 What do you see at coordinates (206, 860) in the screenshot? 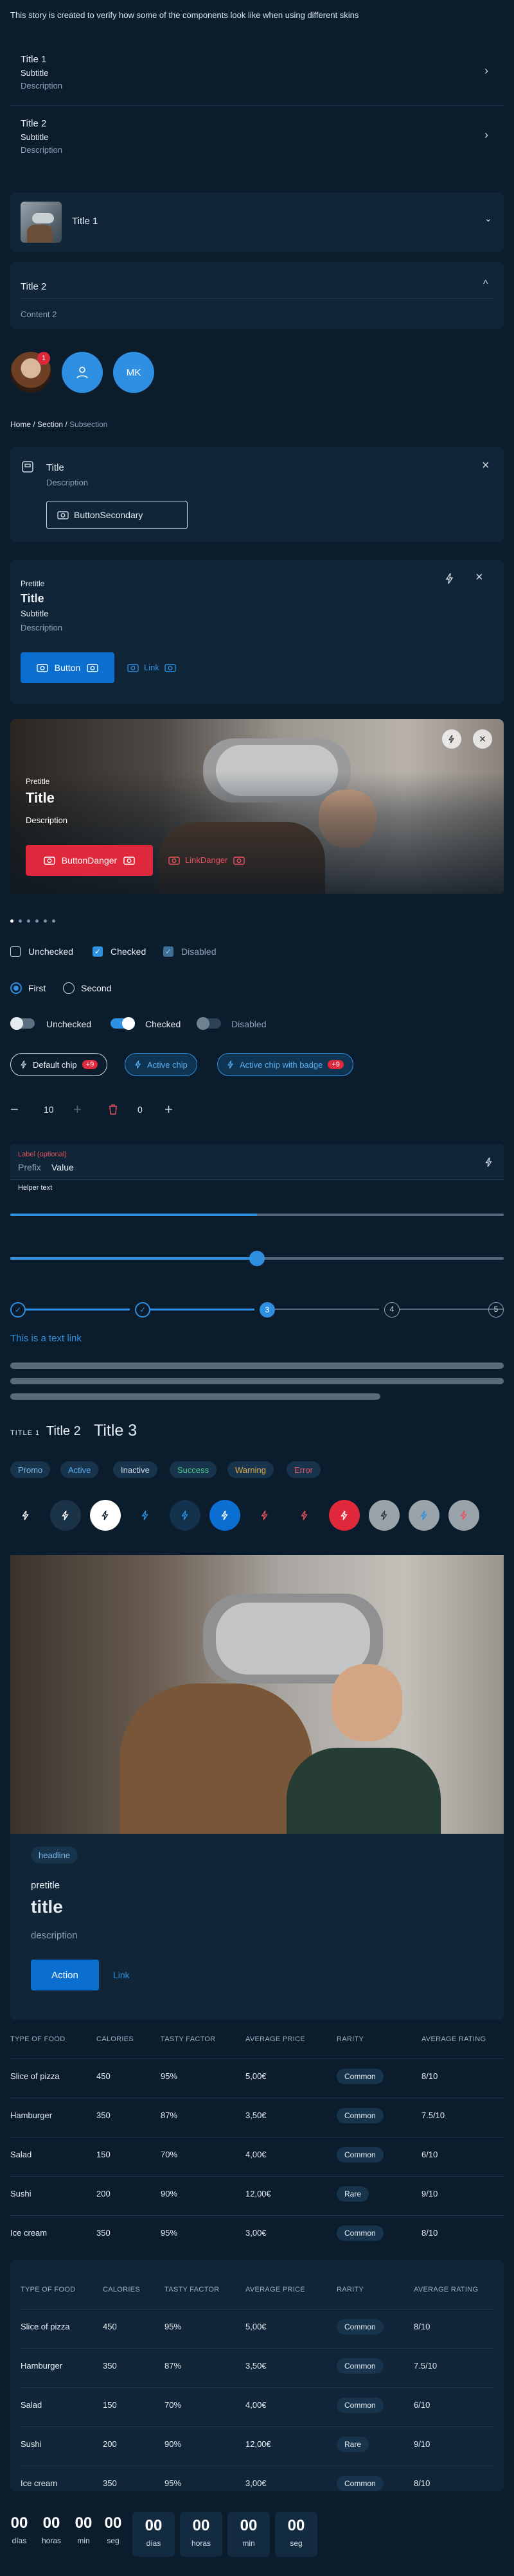
I see `danger-link: LinkDanger` at bounding box center [206, 860].